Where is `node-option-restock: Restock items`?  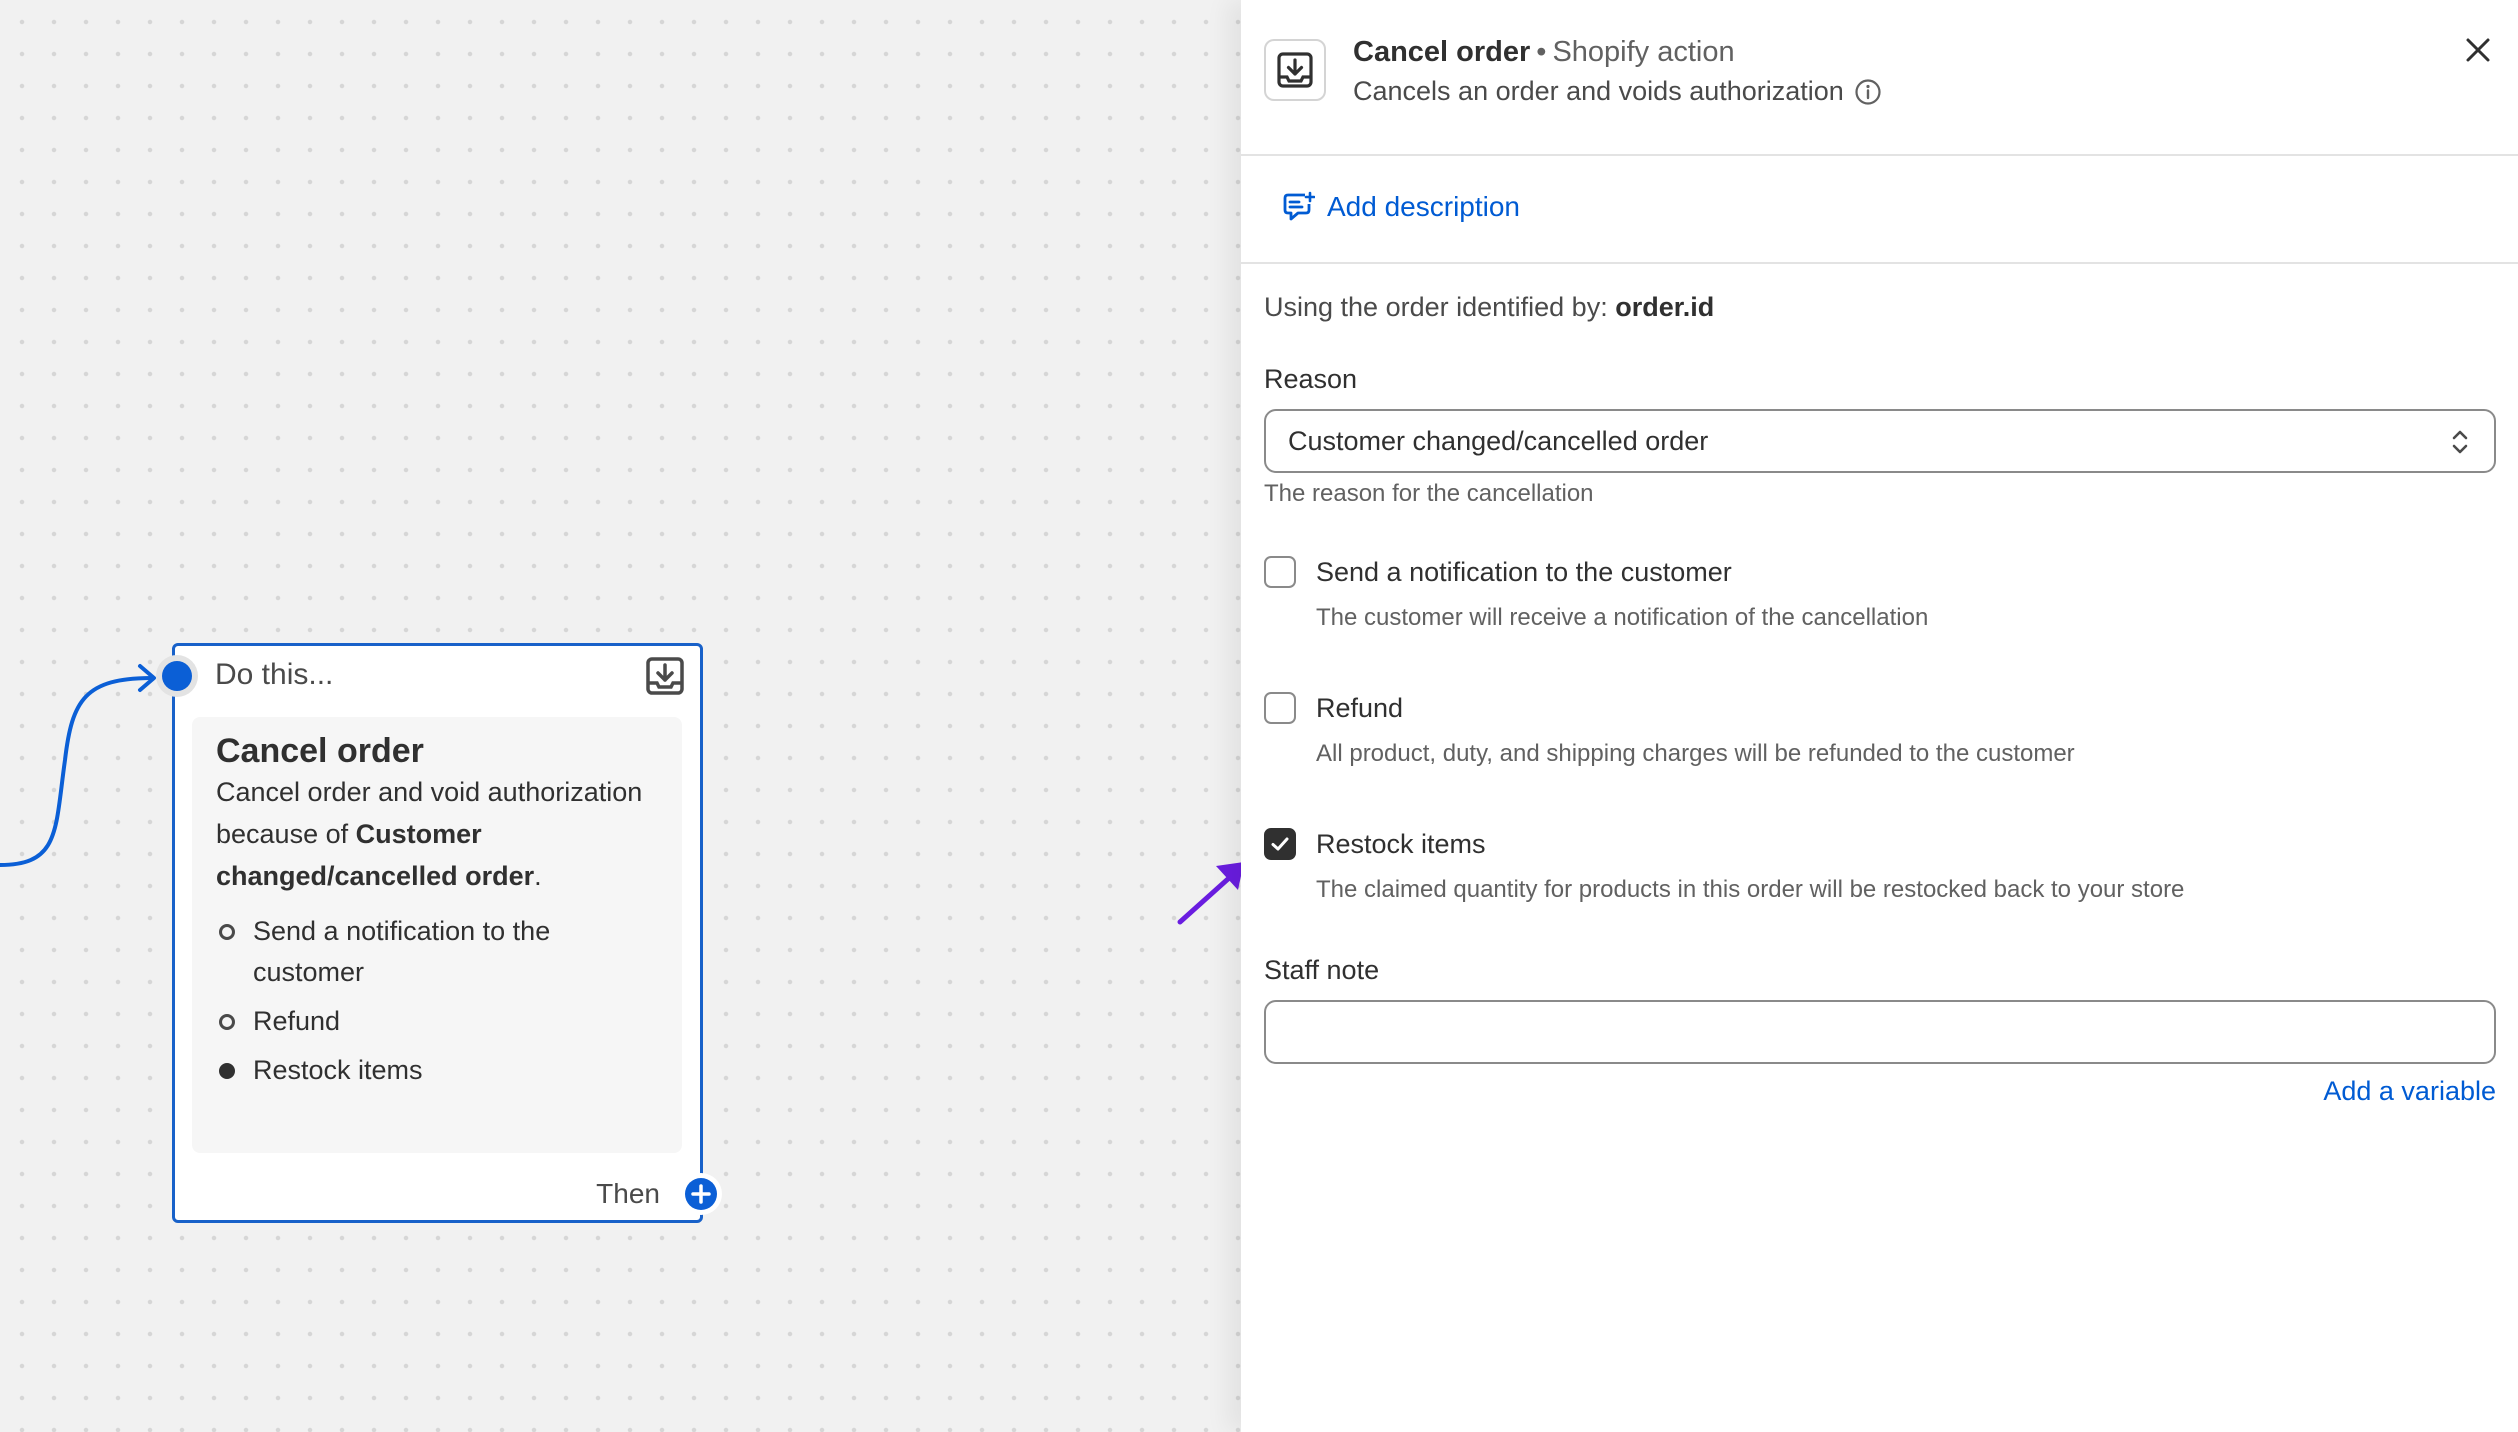 node-option-restock: Restock items is located at coordinates (437, 1070).